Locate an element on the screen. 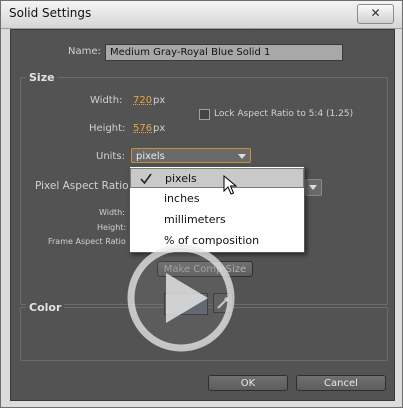  height-unit: px is located at coordinates (159, 128).